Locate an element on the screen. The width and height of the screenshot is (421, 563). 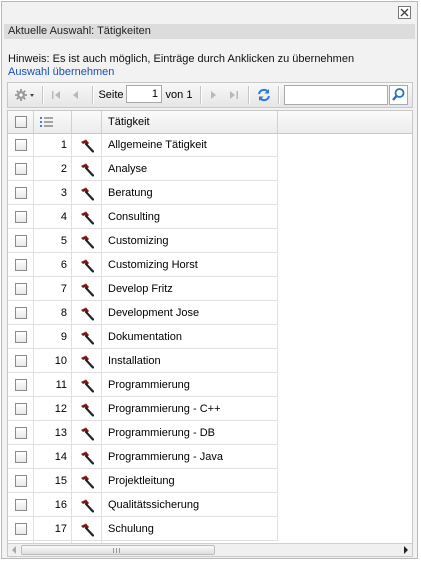
row-number: 2 is located at coordinates (53, 169).